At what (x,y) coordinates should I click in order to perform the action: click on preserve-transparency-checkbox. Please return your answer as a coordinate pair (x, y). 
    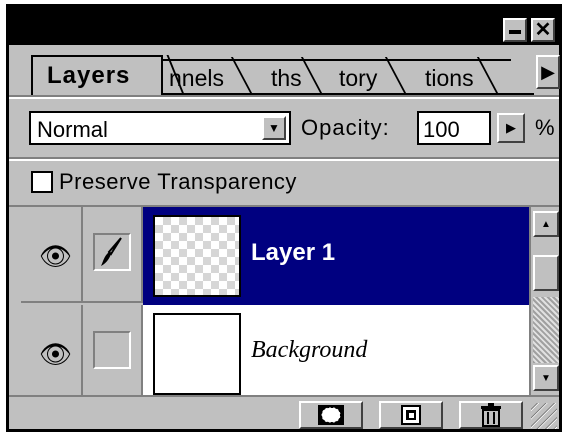
    Looking at the image, I should click on (42, 182).